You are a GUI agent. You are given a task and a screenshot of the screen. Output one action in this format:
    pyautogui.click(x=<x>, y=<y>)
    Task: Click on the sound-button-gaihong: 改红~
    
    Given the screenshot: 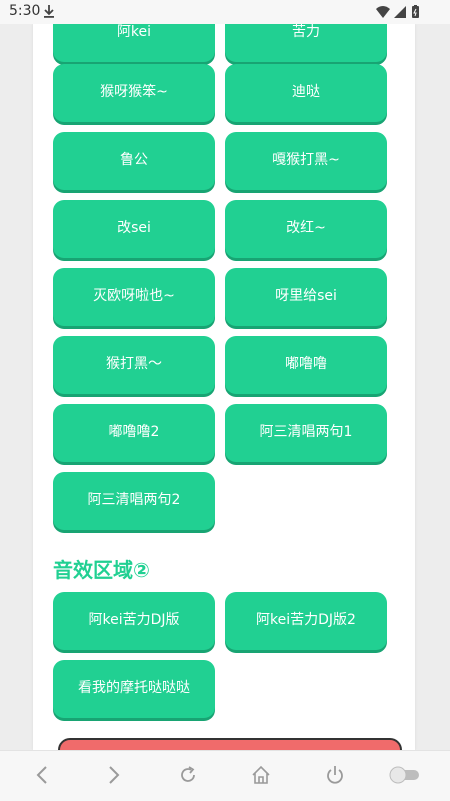 What is the action you would take?
    pyautogui.click(x=306, y=229)
    